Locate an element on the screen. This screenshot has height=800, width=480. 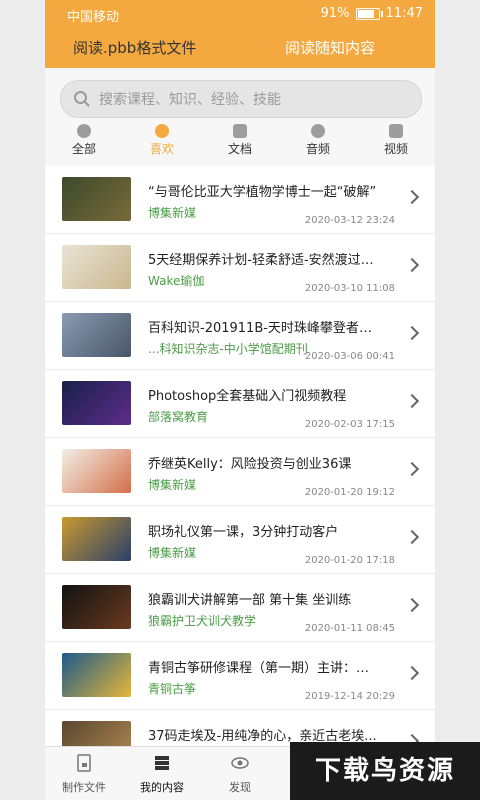
item-source: 狼霸护卫犬训犬教学 is located at coordinates (202, 621).